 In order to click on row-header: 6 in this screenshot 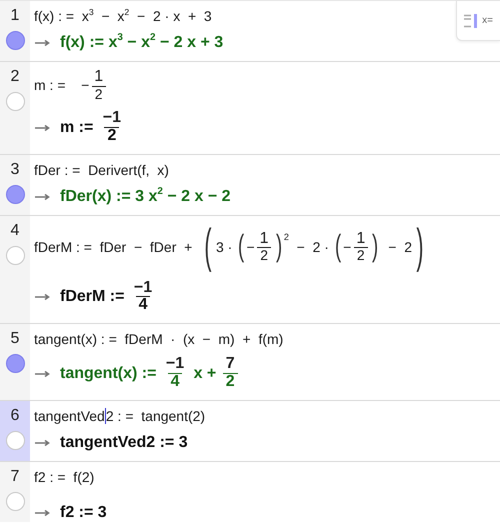, I will do `click(15, 430)`.